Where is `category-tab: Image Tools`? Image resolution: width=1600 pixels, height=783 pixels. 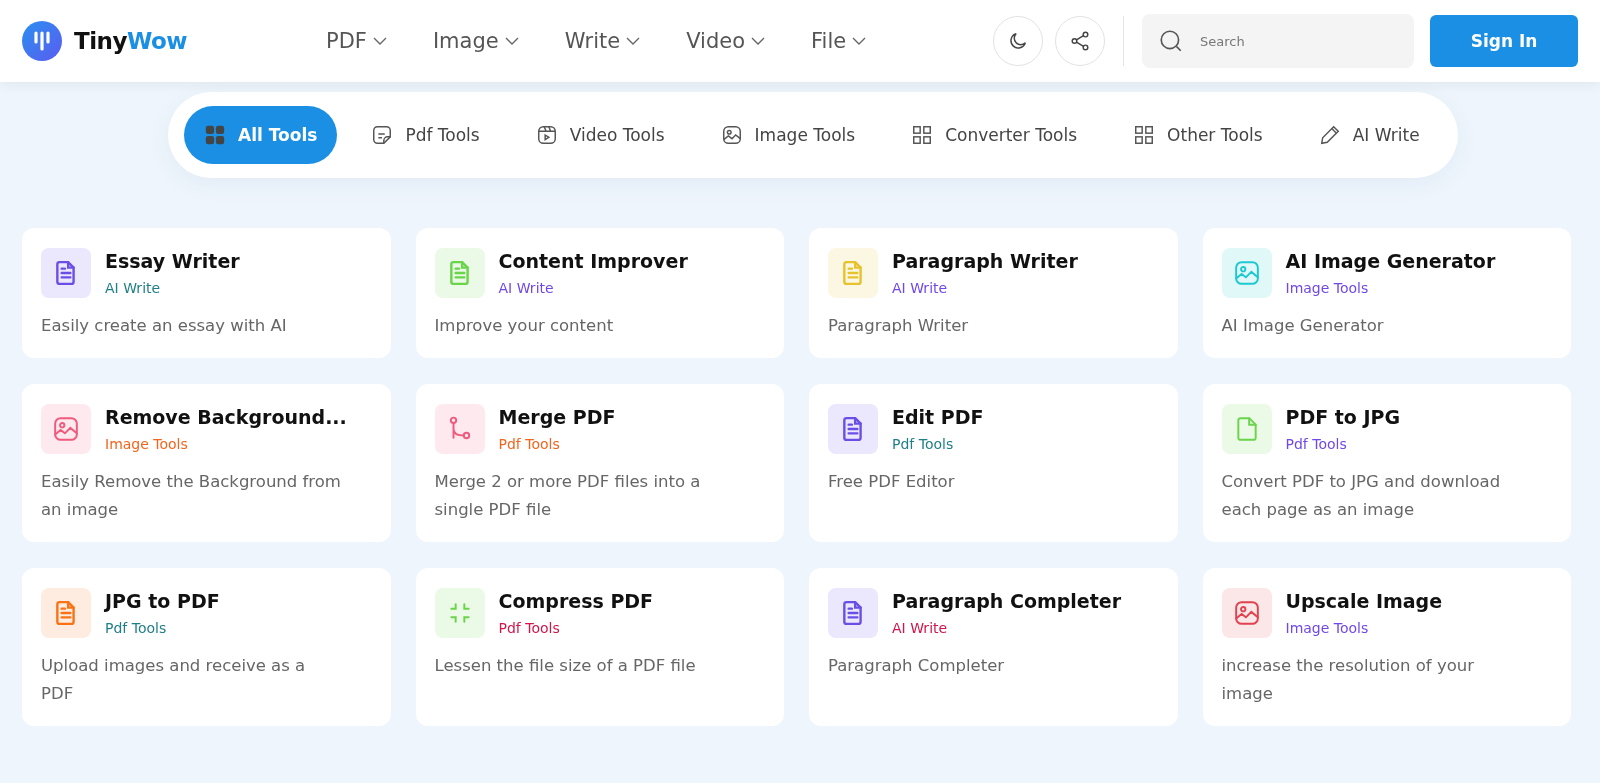
category-tab: Image Tools is located at coordinates (788, 135).